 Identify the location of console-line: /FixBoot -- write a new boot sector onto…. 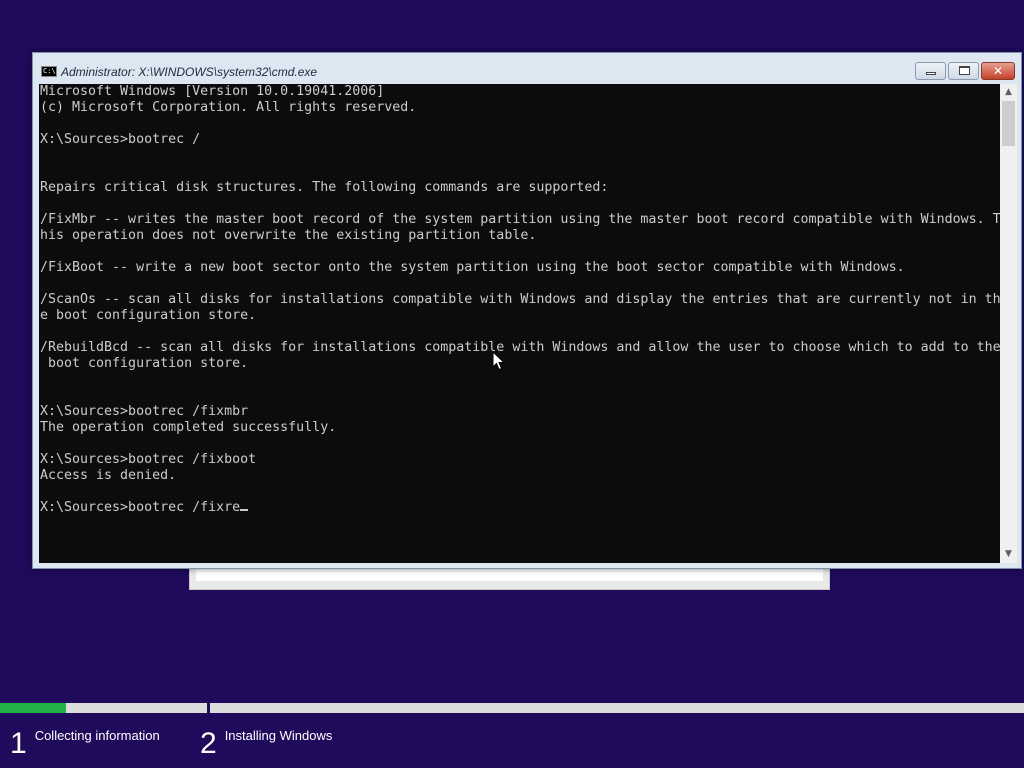
(472, 267).